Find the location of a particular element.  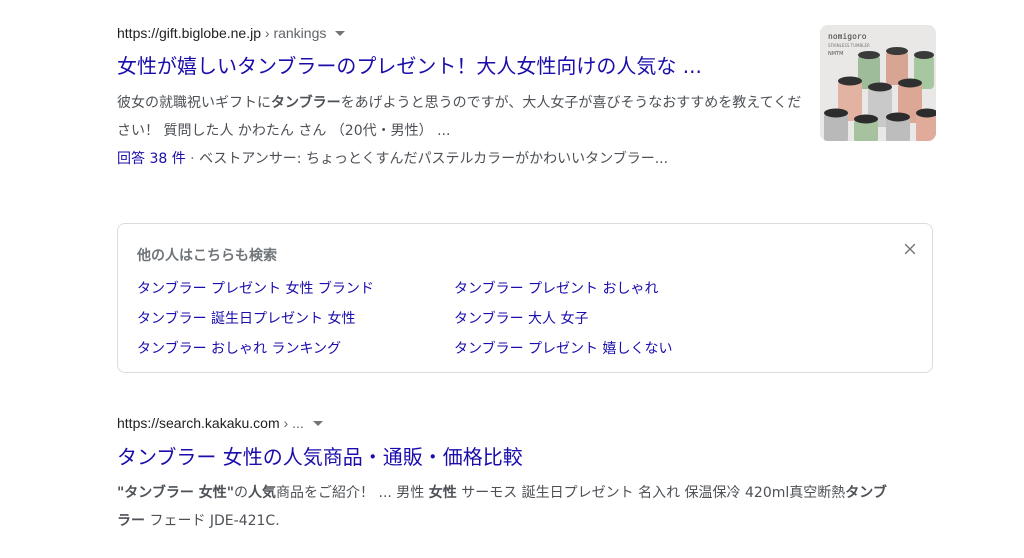

result-thumbnail-image: nomigoro STAINLESS TUMBLER NMTM is located at coordinates (878, 83).